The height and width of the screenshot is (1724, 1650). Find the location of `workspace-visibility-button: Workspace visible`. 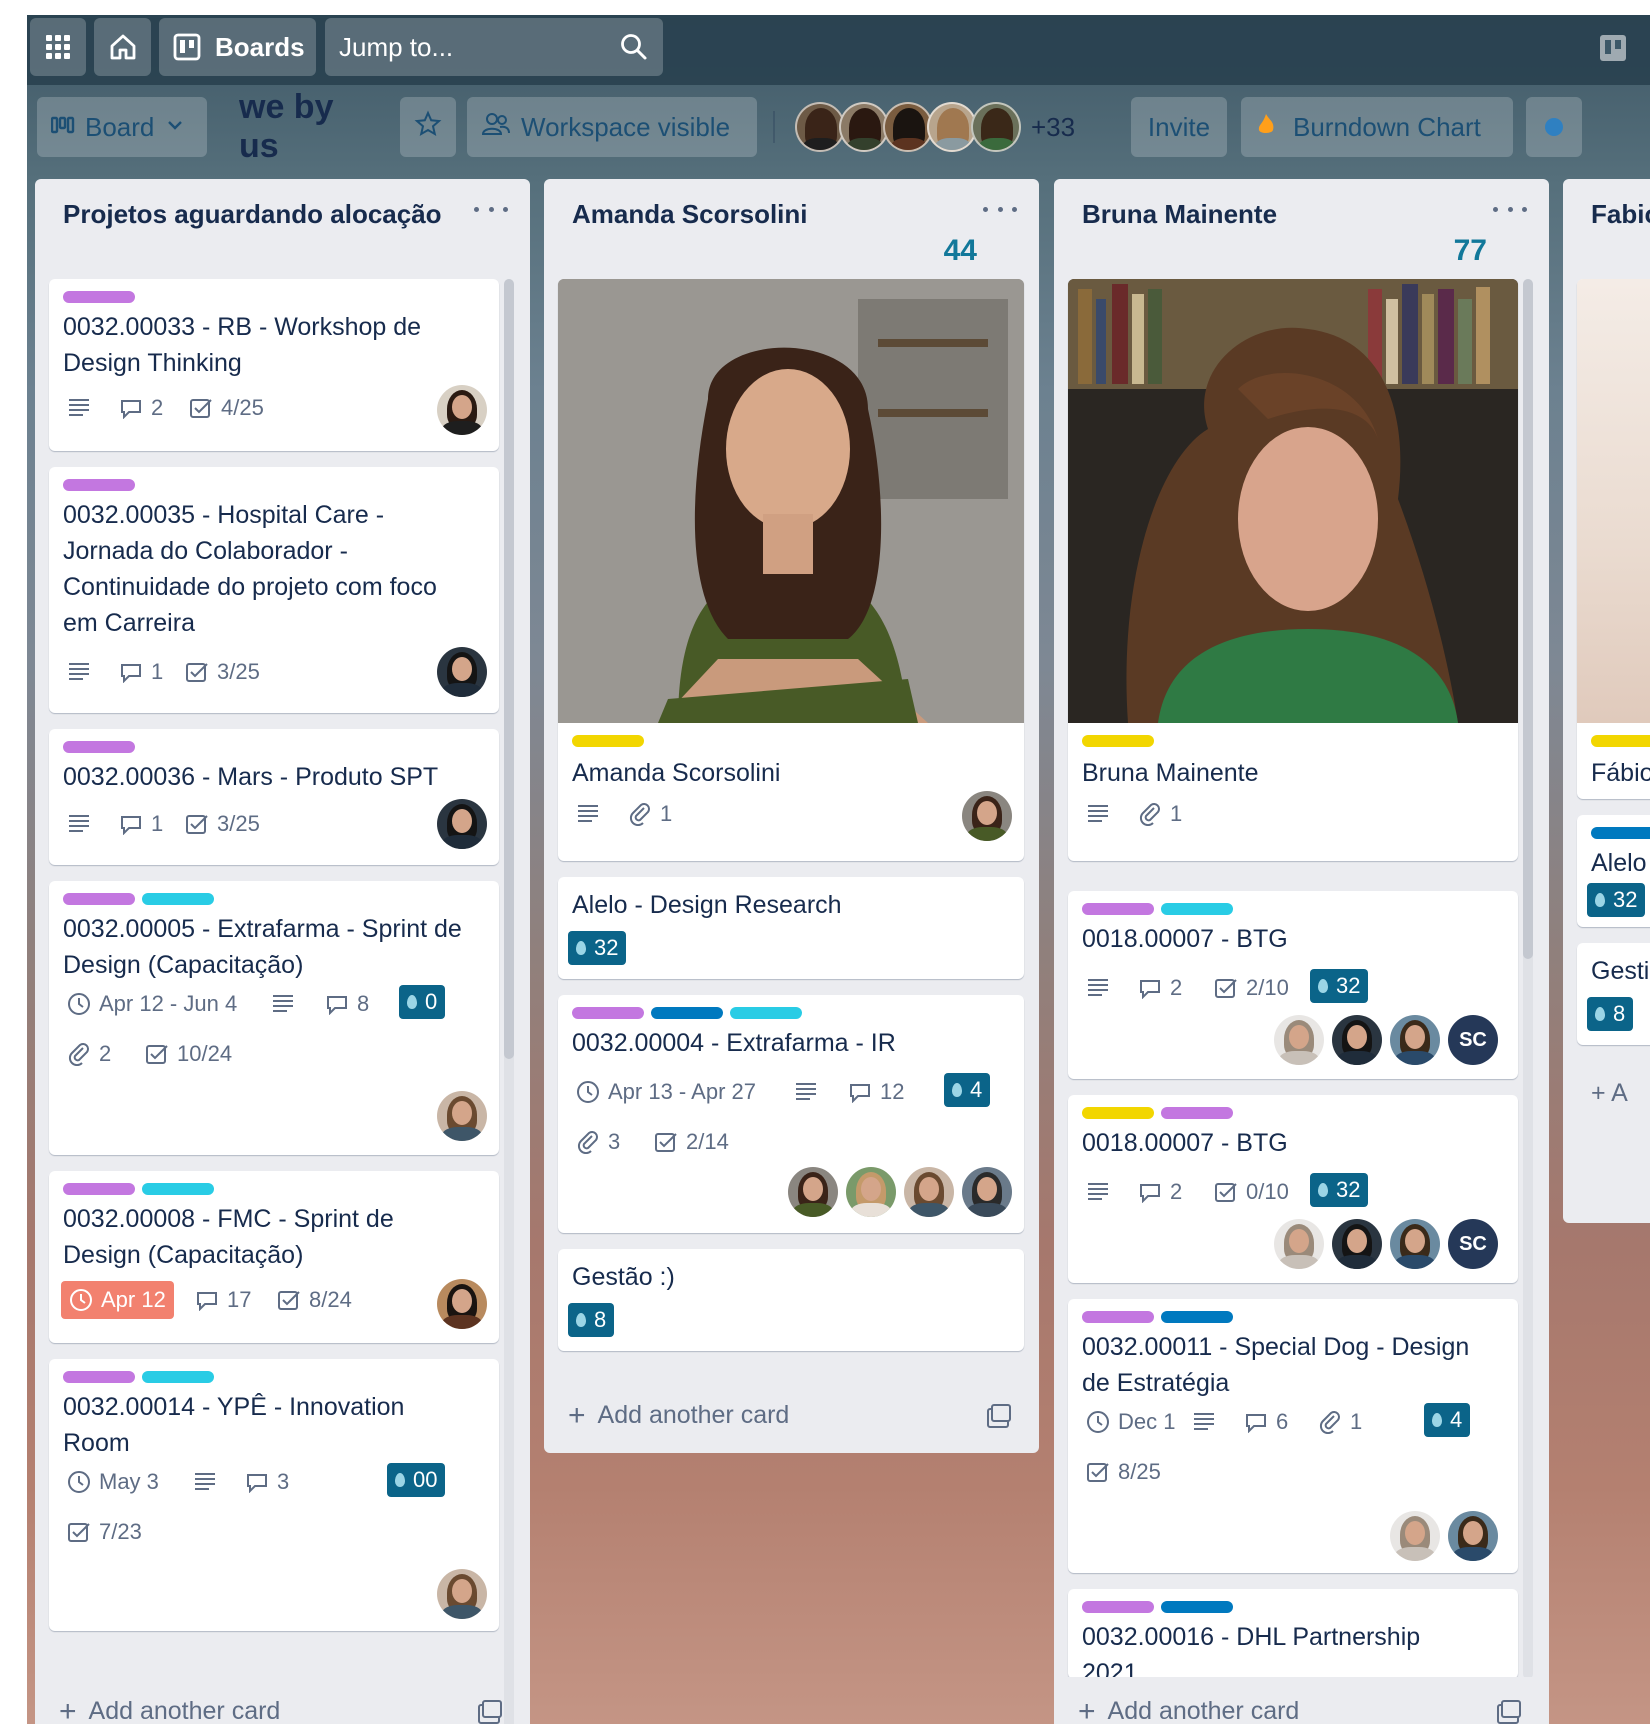

workspace-visibility-button: Workspace visible is located at coordinates (612, 127).